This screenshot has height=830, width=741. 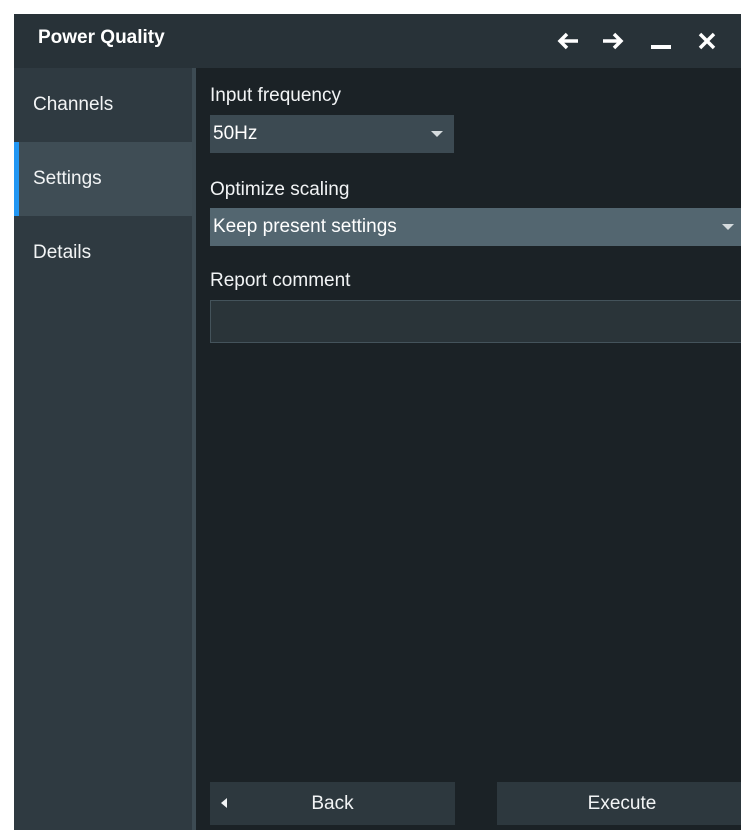 I want to click on close-icon, so click(x=707, y=41).